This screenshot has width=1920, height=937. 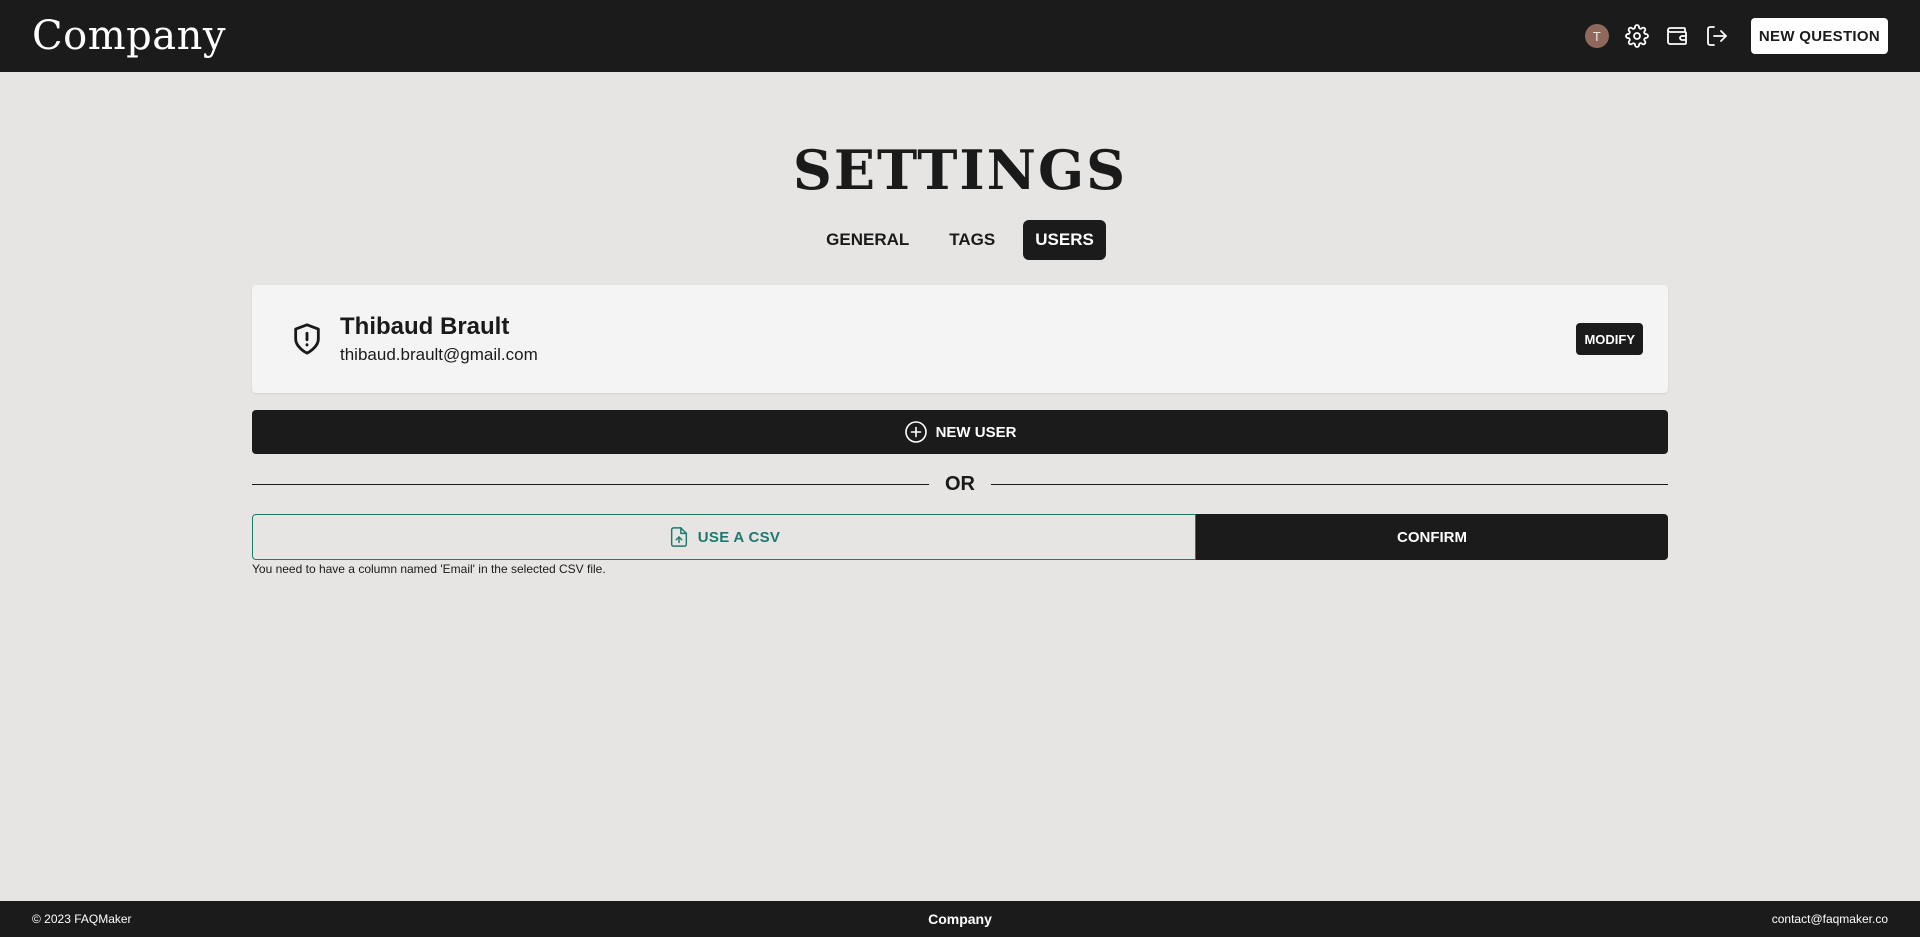 I want to click on csv-import-row: USE A CSV CONFIRM, so click(x=960, y=537).